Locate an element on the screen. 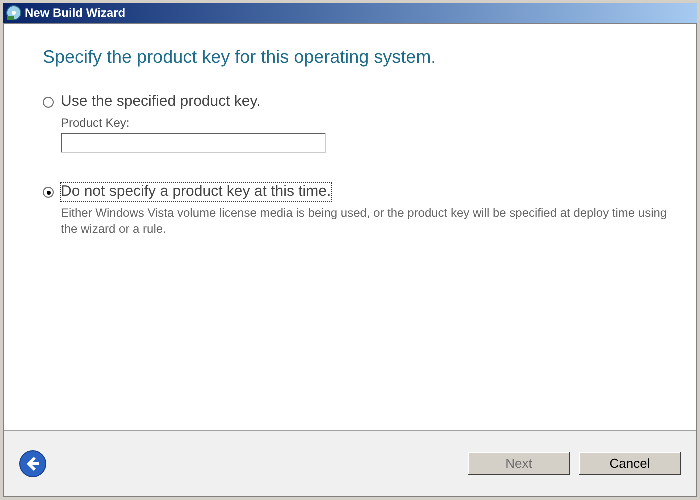 Image resolution: width=700 pixels, height=500 pixels. product-key-field is located at coordinates (193, 143).